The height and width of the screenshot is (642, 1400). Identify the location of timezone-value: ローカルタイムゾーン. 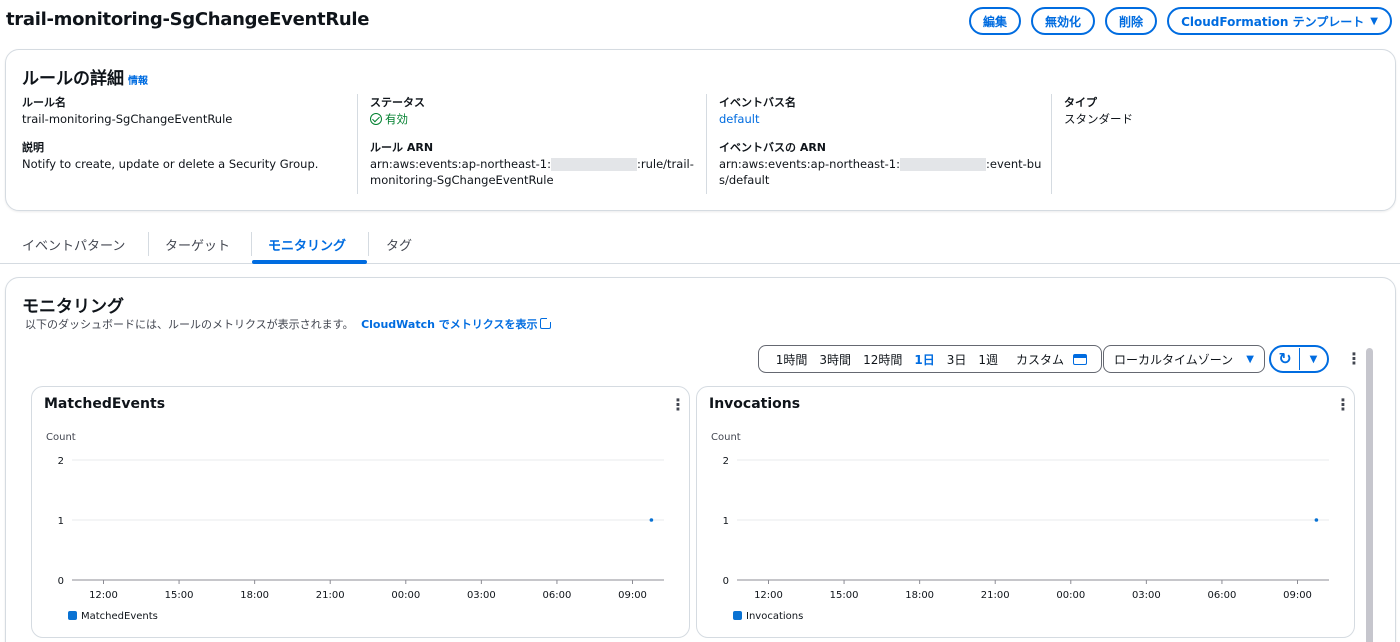
(1174, 359).